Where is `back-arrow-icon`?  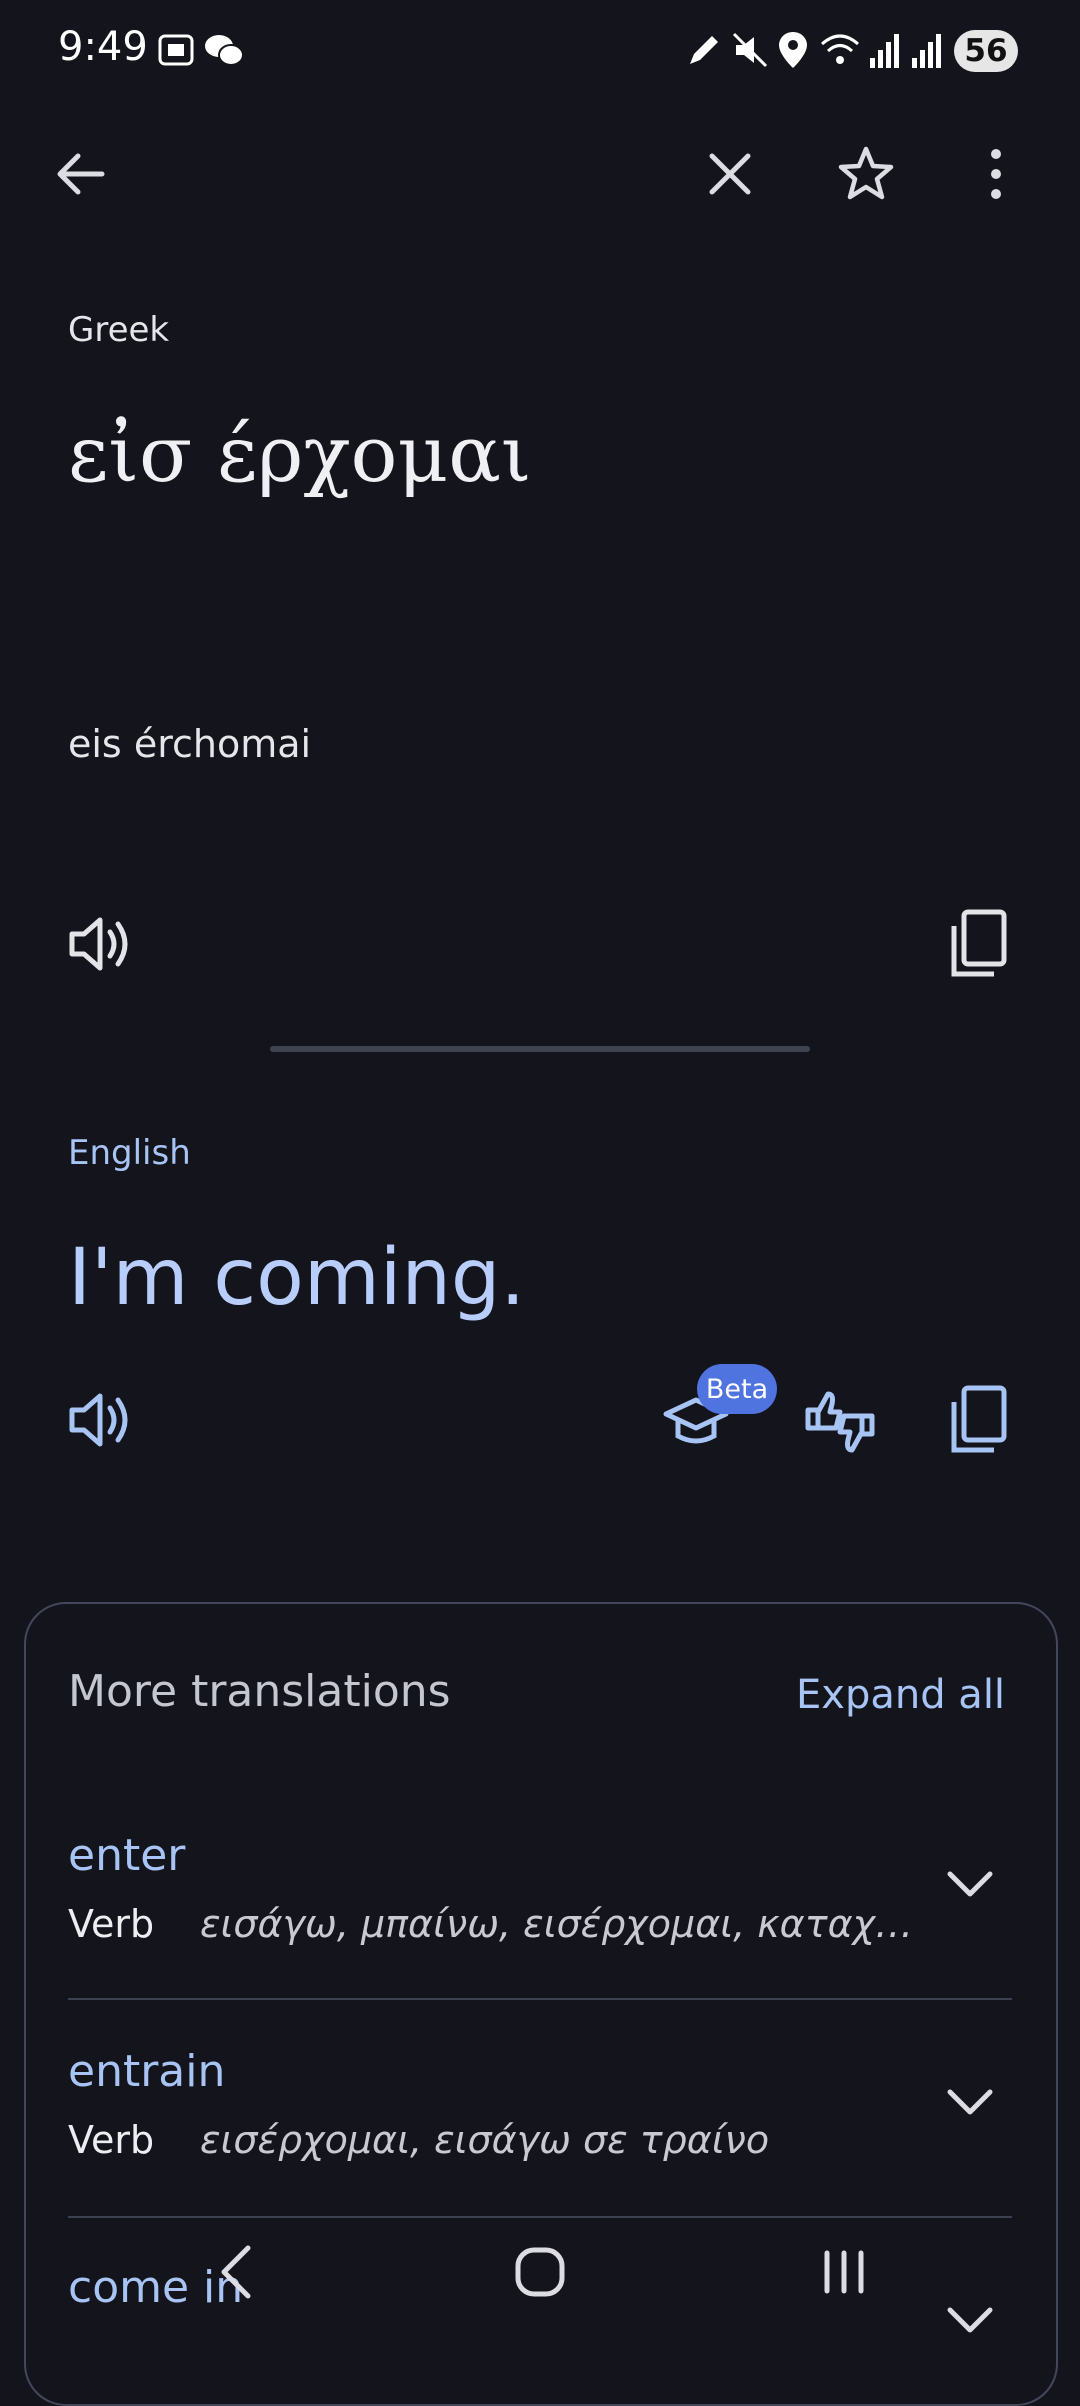 back-arrow-icon is located at coordinates (81, 174).